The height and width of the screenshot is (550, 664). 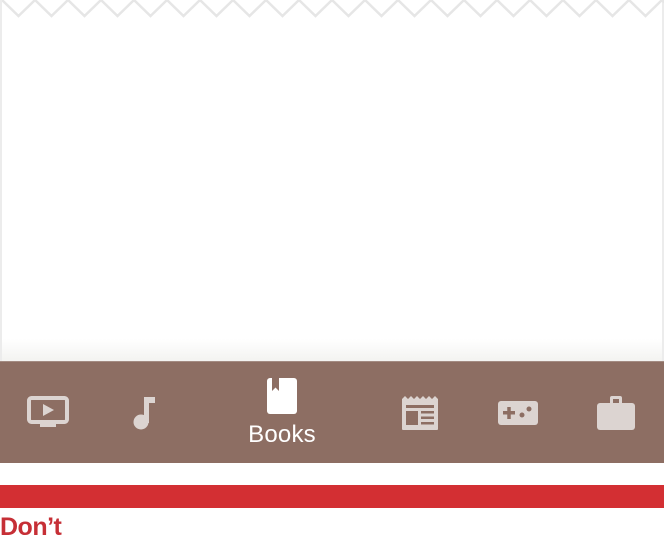 What do you see at coordinates (332, 496) in the screenshot?
I see `dont-indicator-bar` at bounding box center [332, 496].